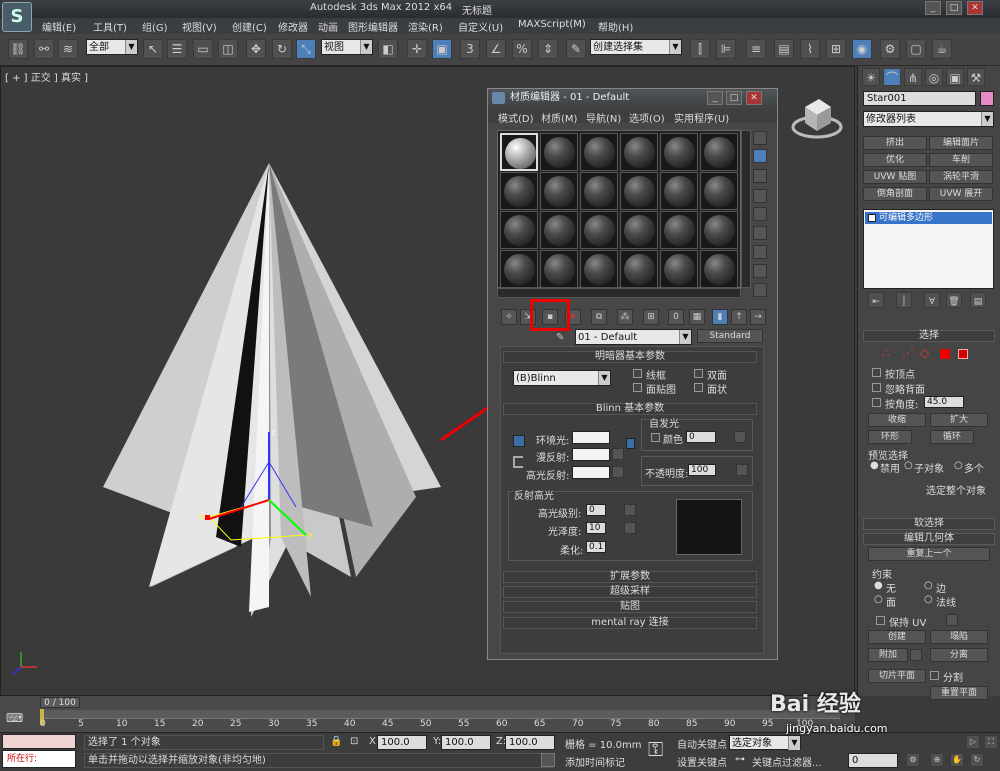 The width and height of the screenshot is (1000, 771). I want to click on time-tag-icon, so click(548, 760).